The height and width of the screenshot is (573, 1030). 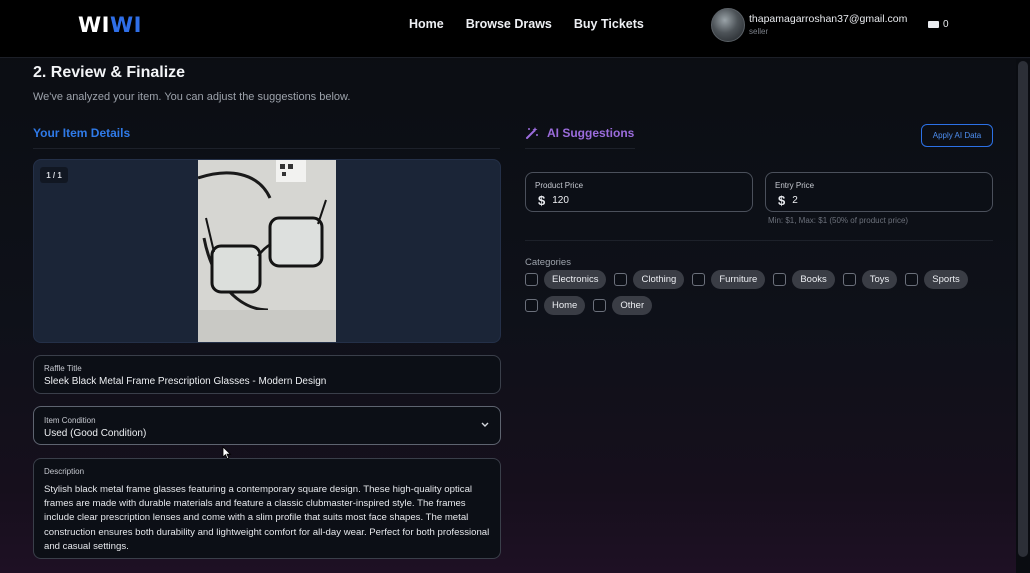 What do you see at coordinates (759, 31) in the screenshot?
I see `user-role: seller` at bounding box center [759, 31].